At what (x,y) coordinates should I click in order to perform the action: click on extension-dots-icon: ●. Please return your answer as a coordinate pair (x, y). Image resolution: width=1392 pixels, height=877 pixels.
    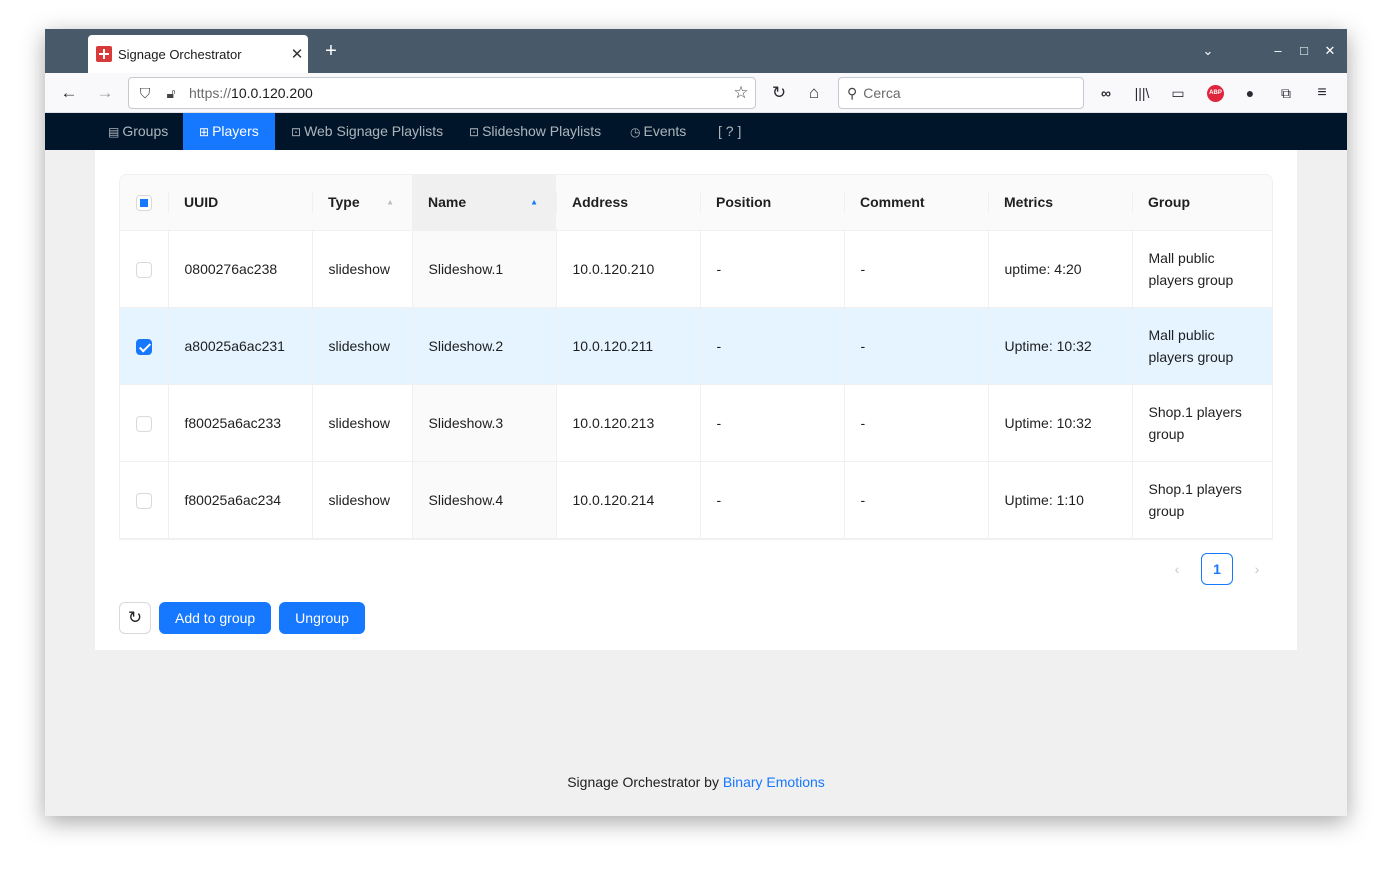
    Looking at the image, I should click on (1250, 93).